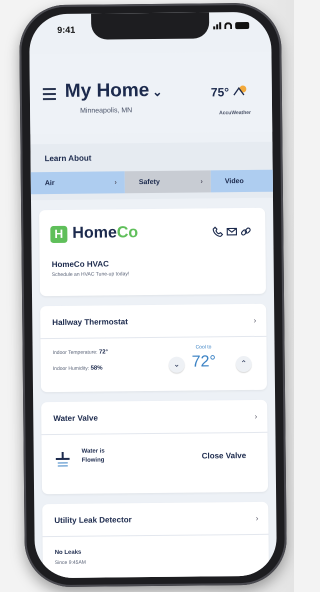 This screenshot has width=320, height=592. I want to click on brand-name-part1: Home, so click(94, 233).